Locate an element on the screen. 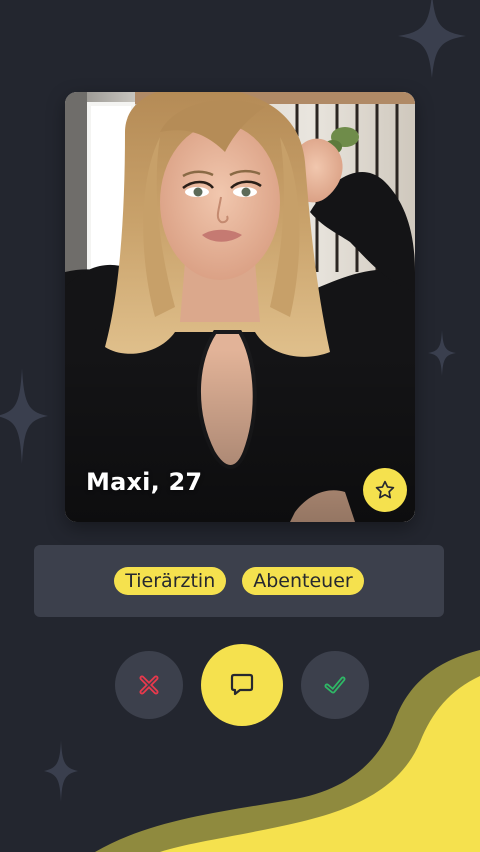  interest-tag: Tierärztin is located at coordinates (170, 581).